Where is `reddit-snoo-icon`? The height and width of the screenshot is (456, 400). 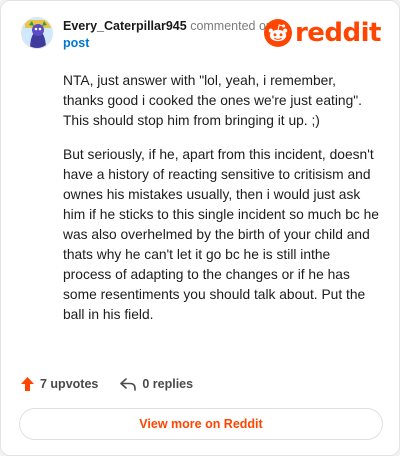 reddit-snoo-icon is located at coordinates (277, 33).